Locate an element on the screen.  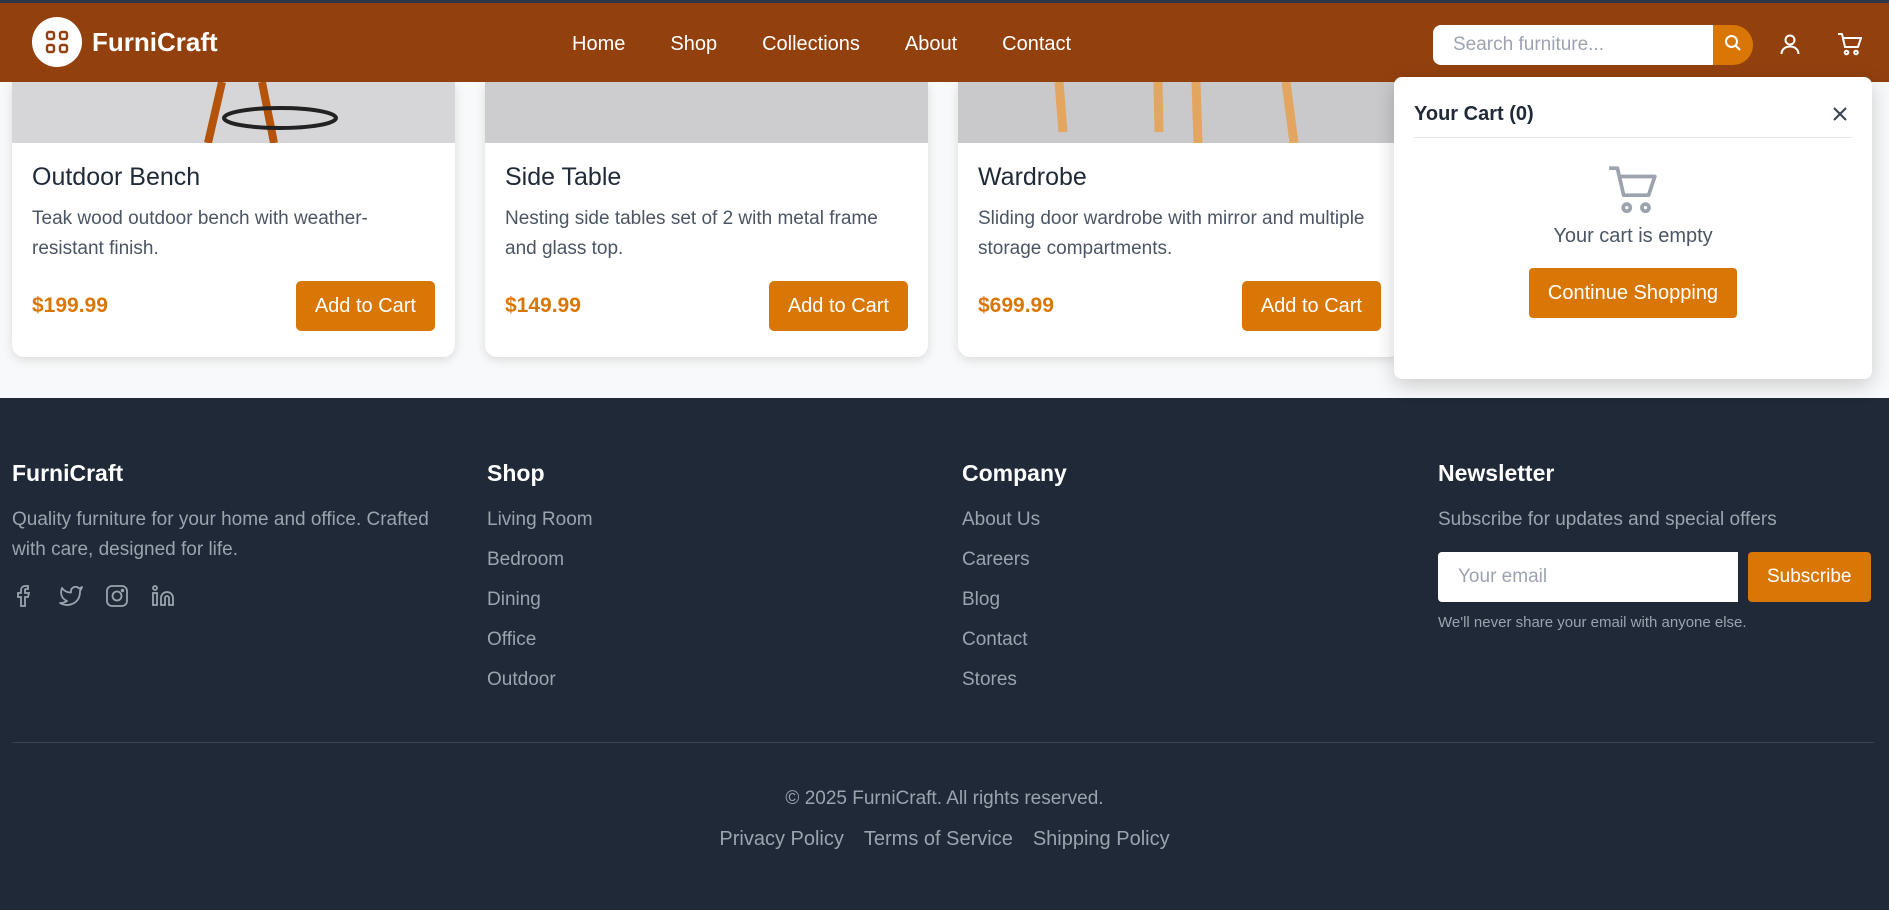
shipping-policy-link: Shipping Policy is located at coordinates (1101, 839).